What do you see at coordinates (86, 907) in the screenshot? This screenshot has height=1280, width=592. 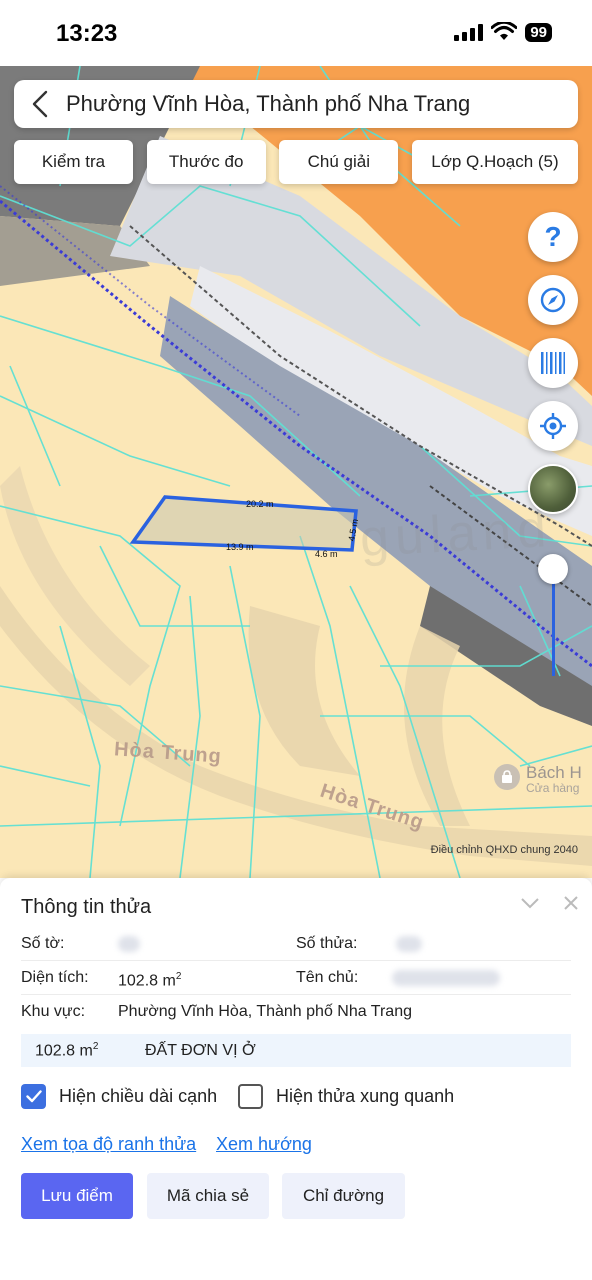 I see `panel-title: Thông tin thửa` at bounding box center [86, 907].